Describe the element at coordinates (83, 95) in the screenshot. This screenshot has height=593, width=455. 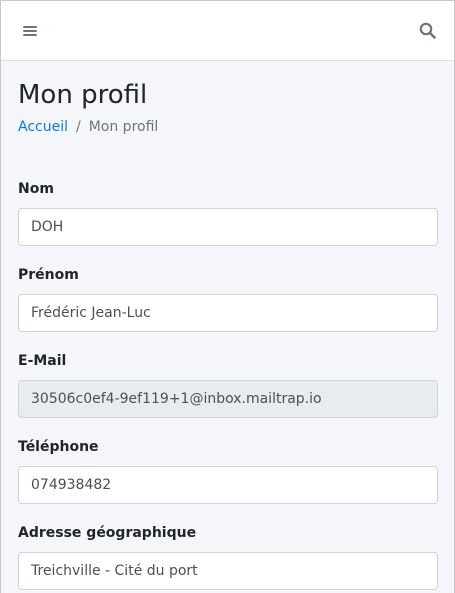
I see `page-title: Mon profil` at that location.